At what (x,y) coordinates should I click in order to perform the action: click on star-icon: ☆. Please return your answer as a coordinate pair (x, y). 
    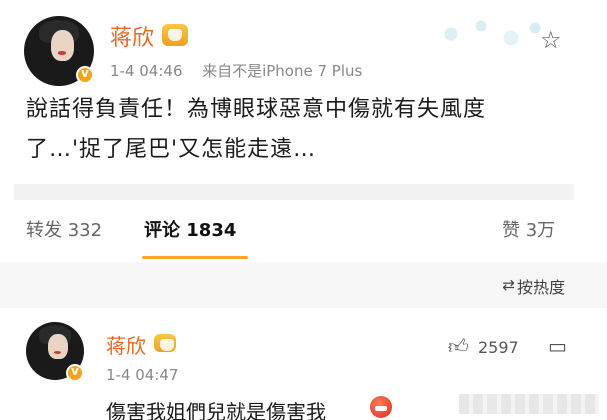
    Looking at the image, I should click on (551, 40).